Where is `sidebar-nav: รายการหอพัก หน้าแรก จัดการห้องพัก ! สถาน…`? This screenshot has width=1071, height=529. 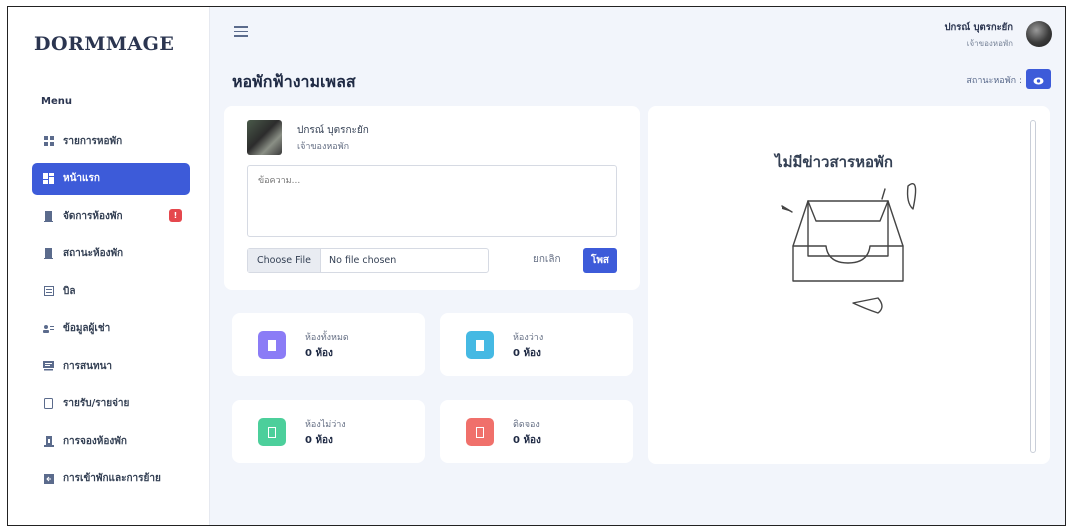 sidebar-nav: รายการหอพัก หน้าแรก จัดการห้องพัก ! สถาน… is located at coordinates (111, 312).